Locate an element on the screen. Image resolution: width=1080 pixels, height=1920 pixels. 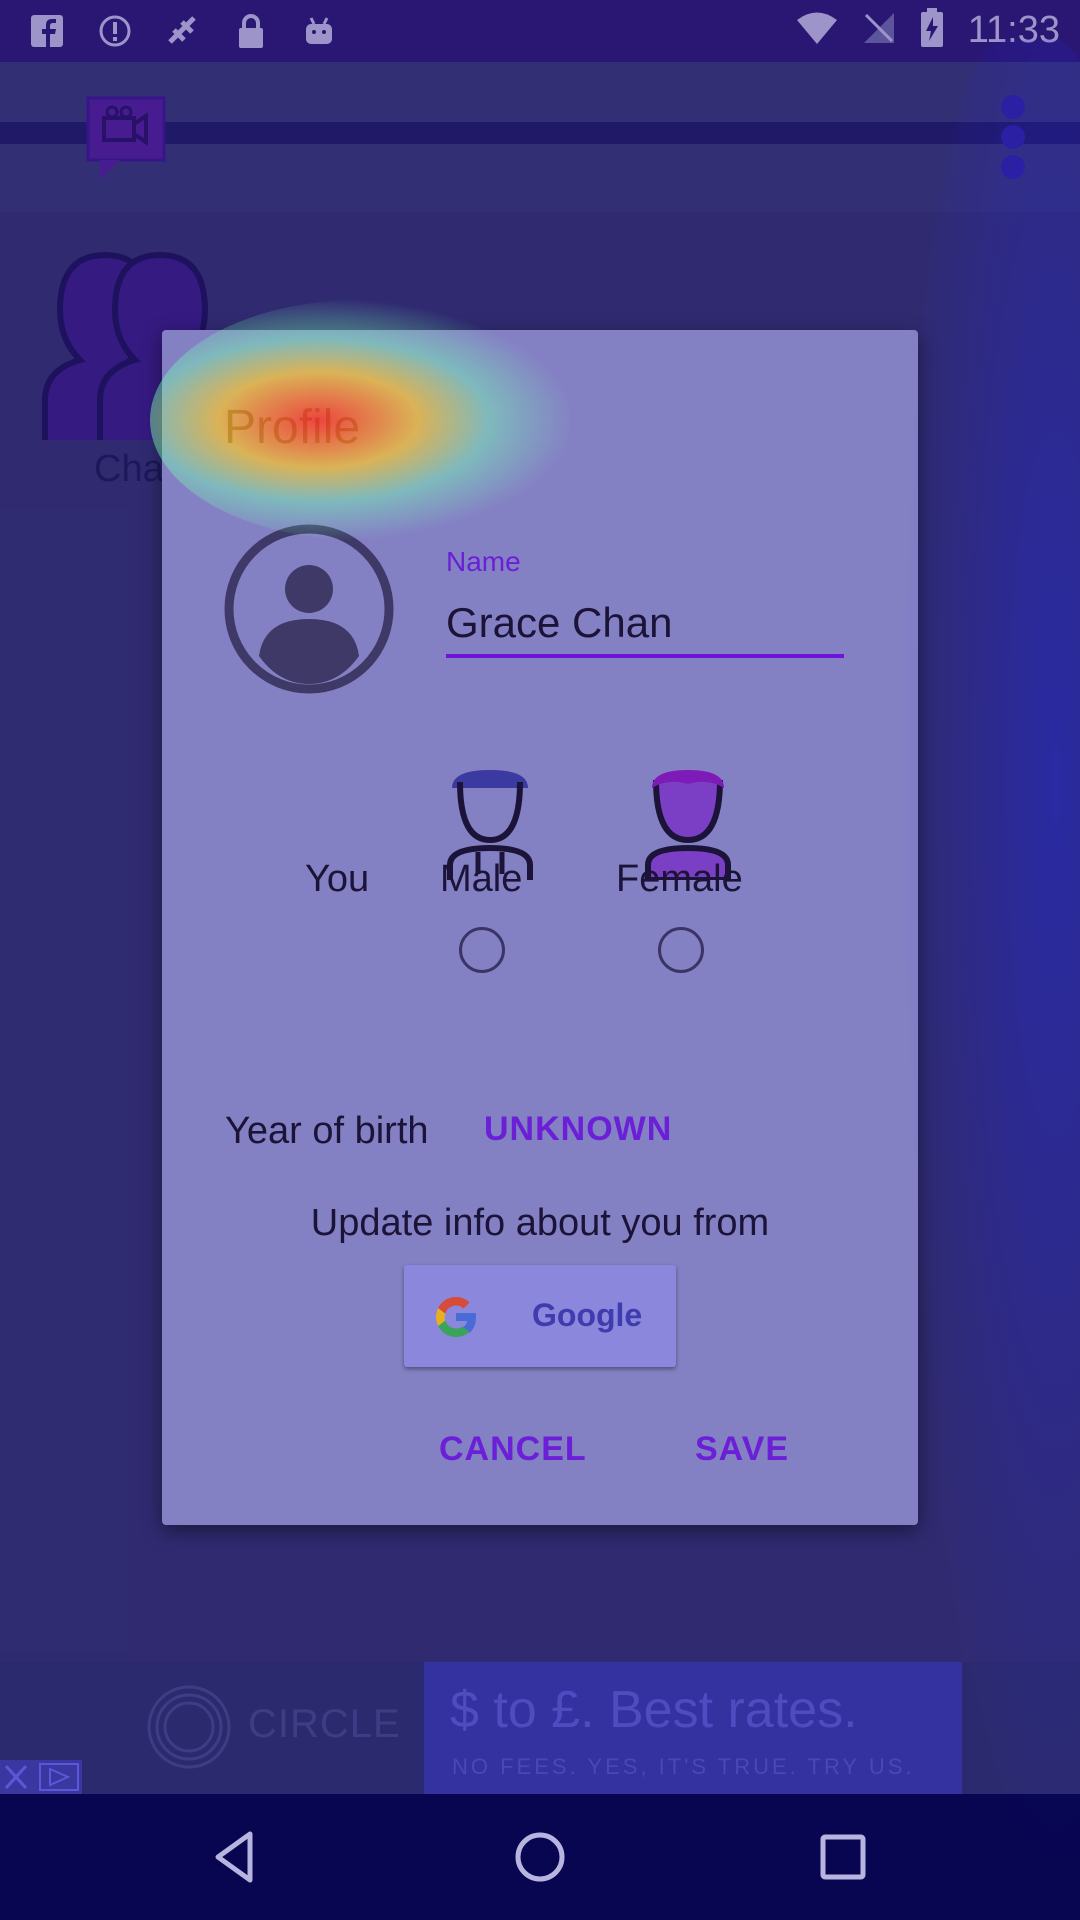
cancel-button: CANCEL is located at coordinates (513, 1449).